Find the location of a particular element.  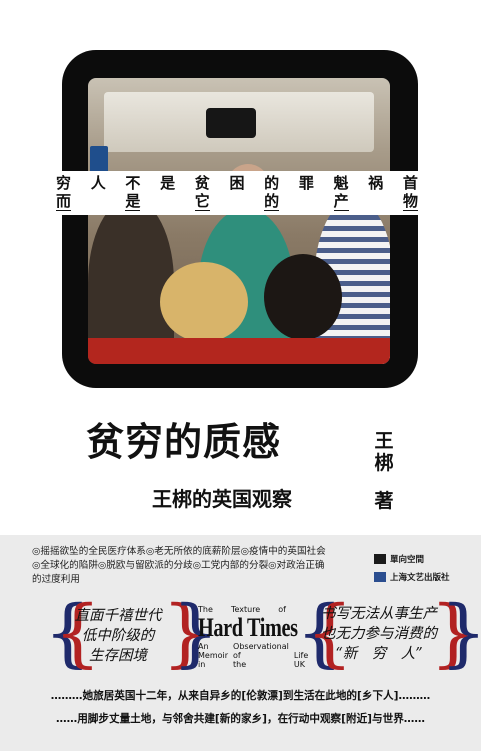

slogan-char: 而 is located at coordinates (64, 201).